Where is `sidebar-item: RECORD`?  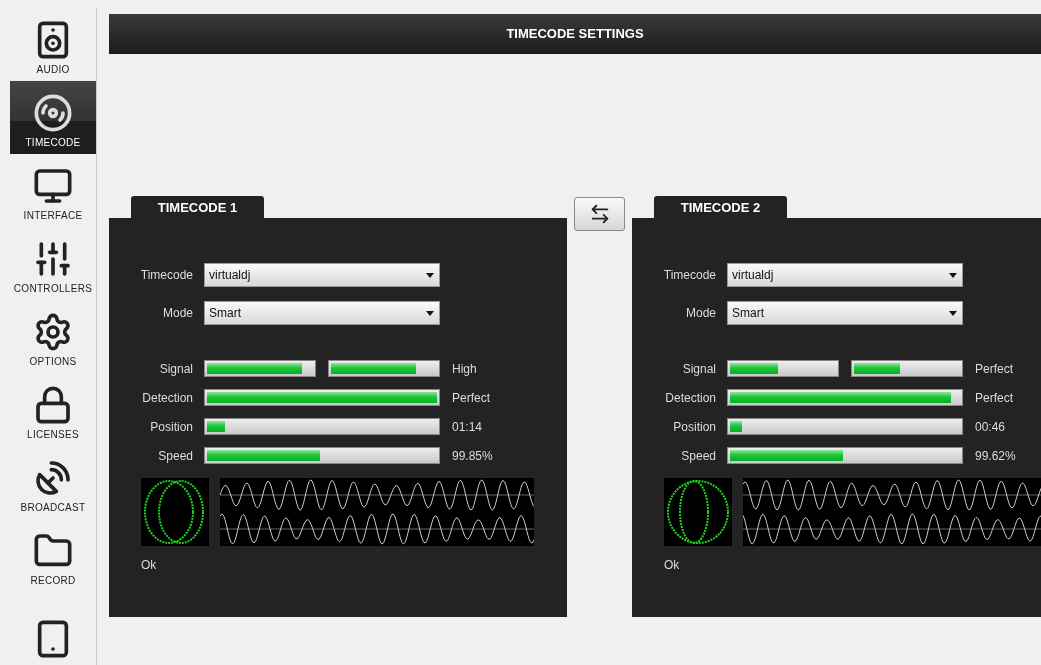 sidebar-item: RECORD is located at coordinates (53, 555).